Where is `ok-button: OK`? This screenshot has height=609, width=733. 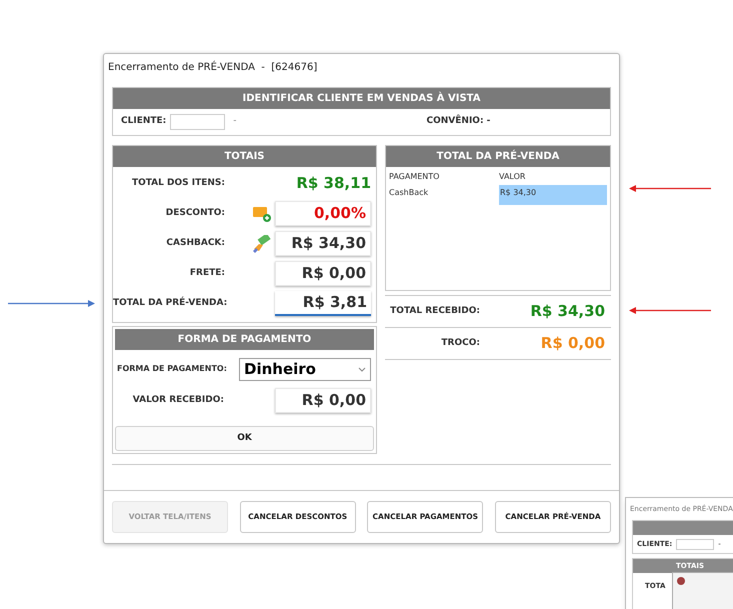
ok-button: OK is located at coordinates (244, 438).